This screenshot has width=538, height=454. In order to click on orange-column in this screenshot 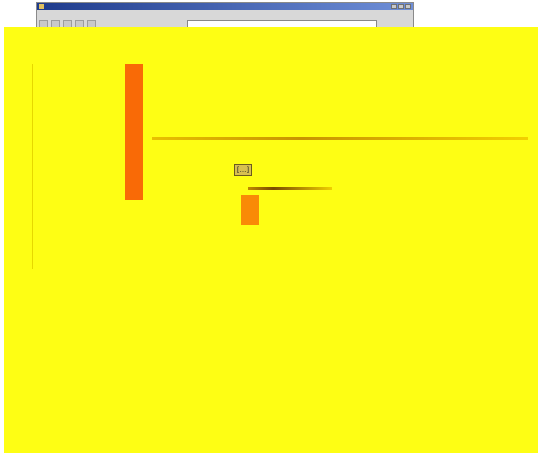, I will do `click(134, 132)`.